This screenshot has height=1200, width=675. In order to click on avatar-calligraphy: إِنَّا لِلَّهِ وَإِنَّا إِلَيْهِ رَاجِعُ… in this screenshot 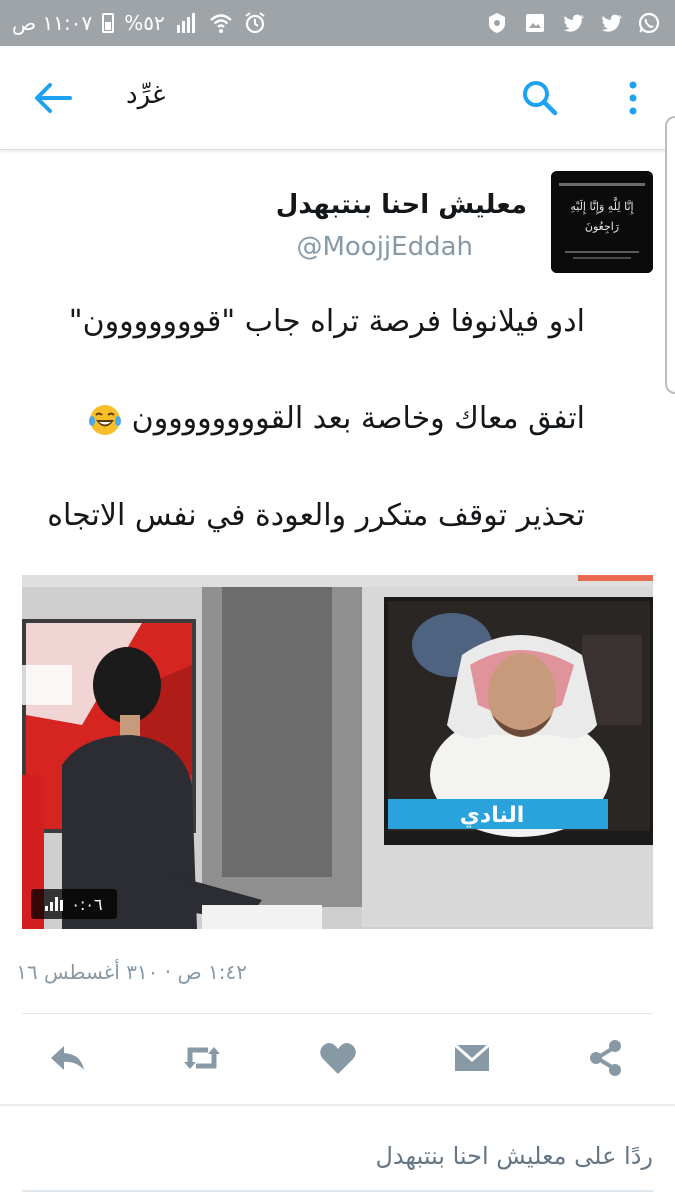, I will do `click(602, 216)`.